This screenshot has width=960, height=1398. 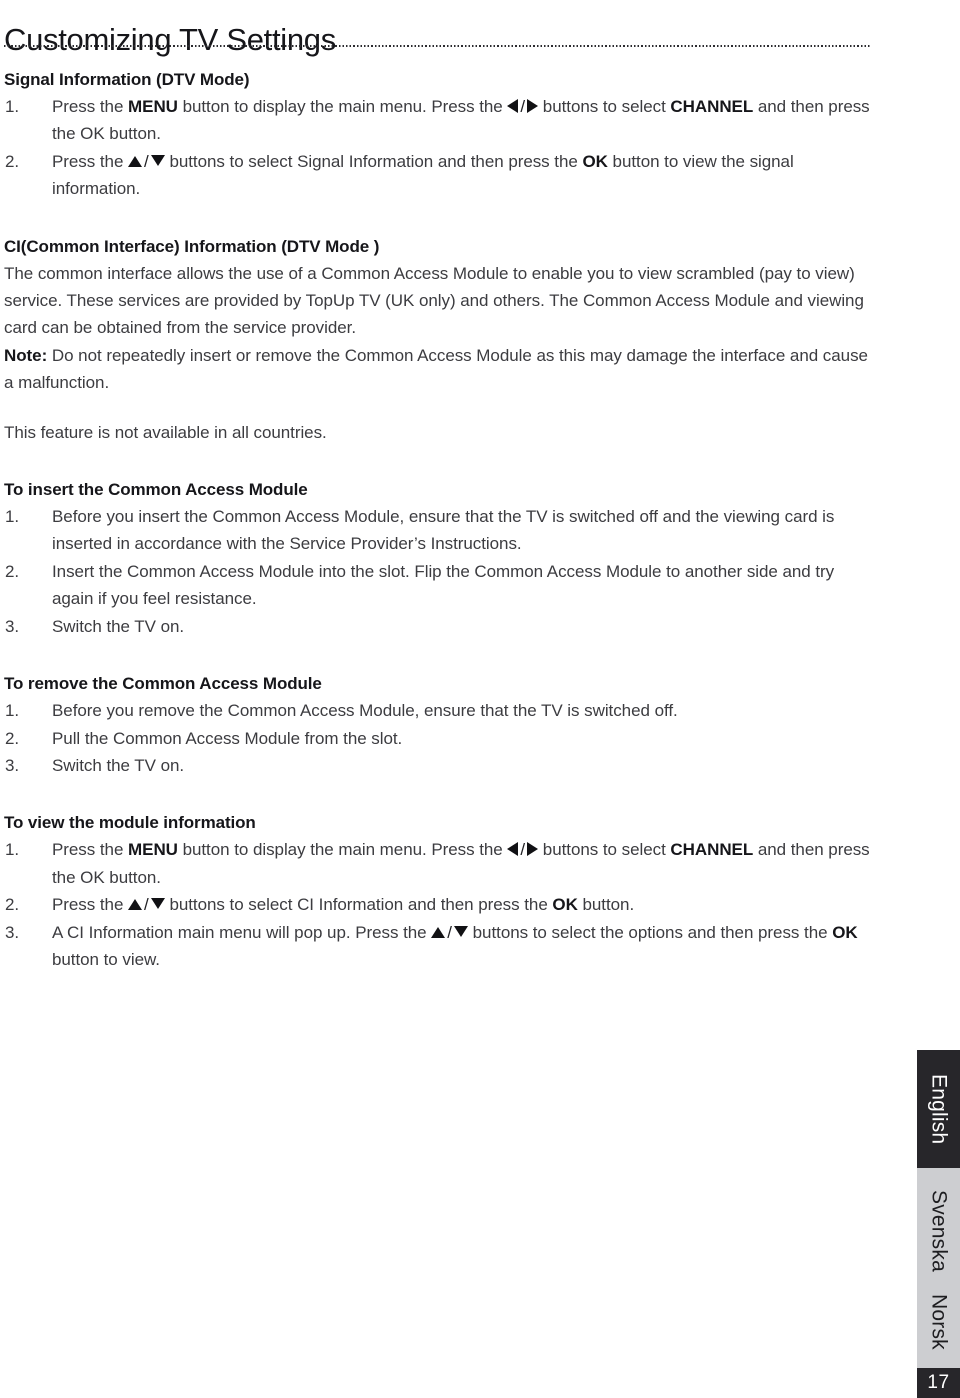 I want to click on heading-remove-module: To remove the Common Access Module, so click(x=163, y=684).